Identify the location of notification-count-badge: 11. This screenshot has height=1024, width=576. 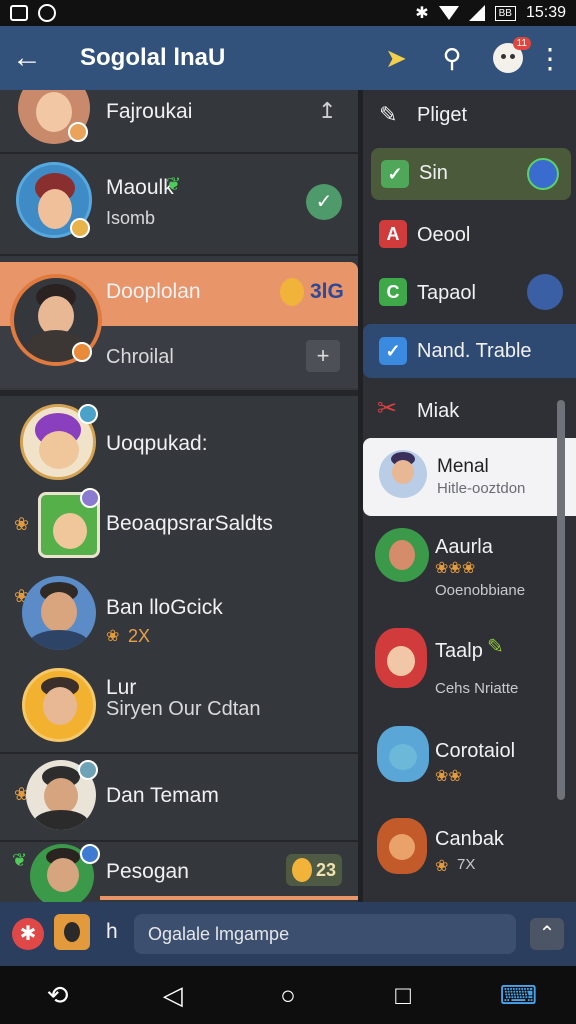
(521, 43).